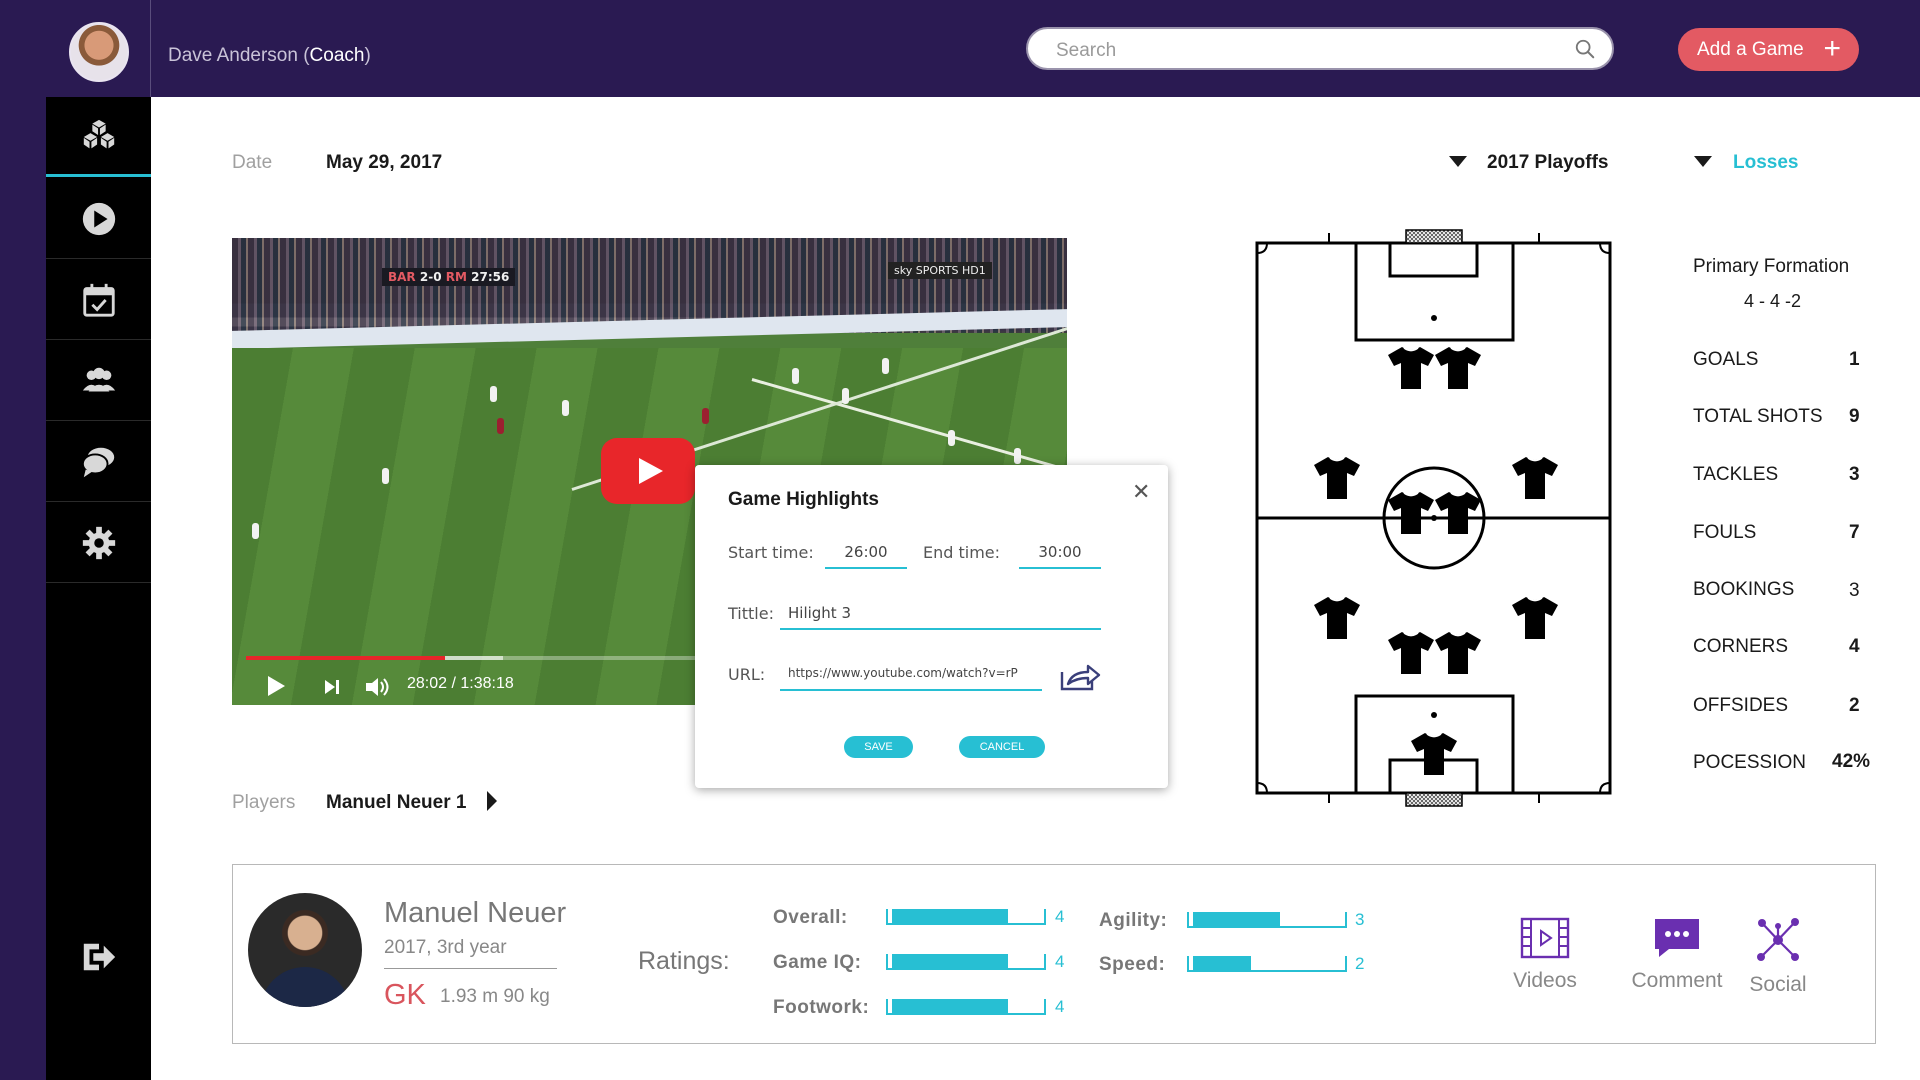  What do you see at coordinates (1677, 980) in the screenshot?
I see `comment-label: Comment` at bounding box center [1677, 980].